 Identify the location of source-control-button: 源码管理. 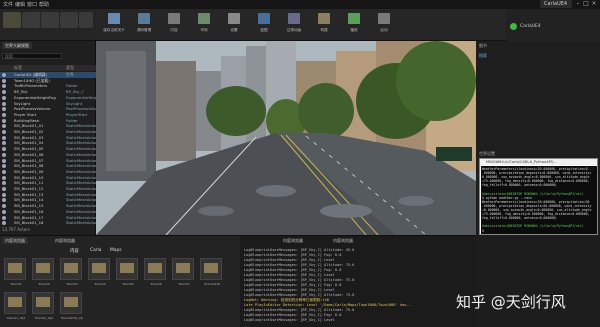
(144, 25).